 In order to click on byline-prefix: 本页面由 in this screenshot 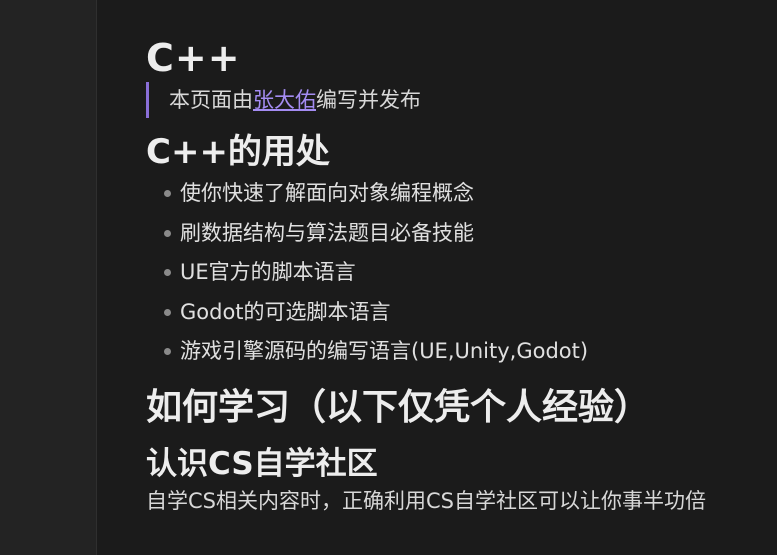, I will do `click(211, 100)`.